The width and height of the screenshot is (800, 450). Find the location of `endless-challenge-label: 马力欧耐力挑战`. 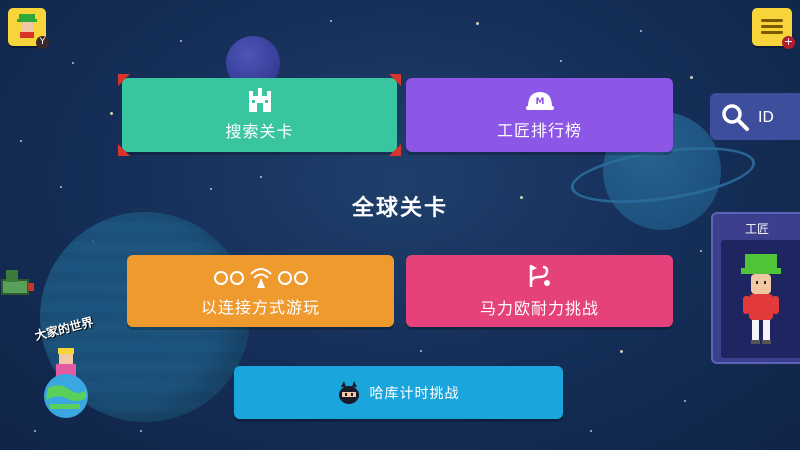

endless-challenge-label: 马力欧耐力挑战 is located at coordinates (539, 308).